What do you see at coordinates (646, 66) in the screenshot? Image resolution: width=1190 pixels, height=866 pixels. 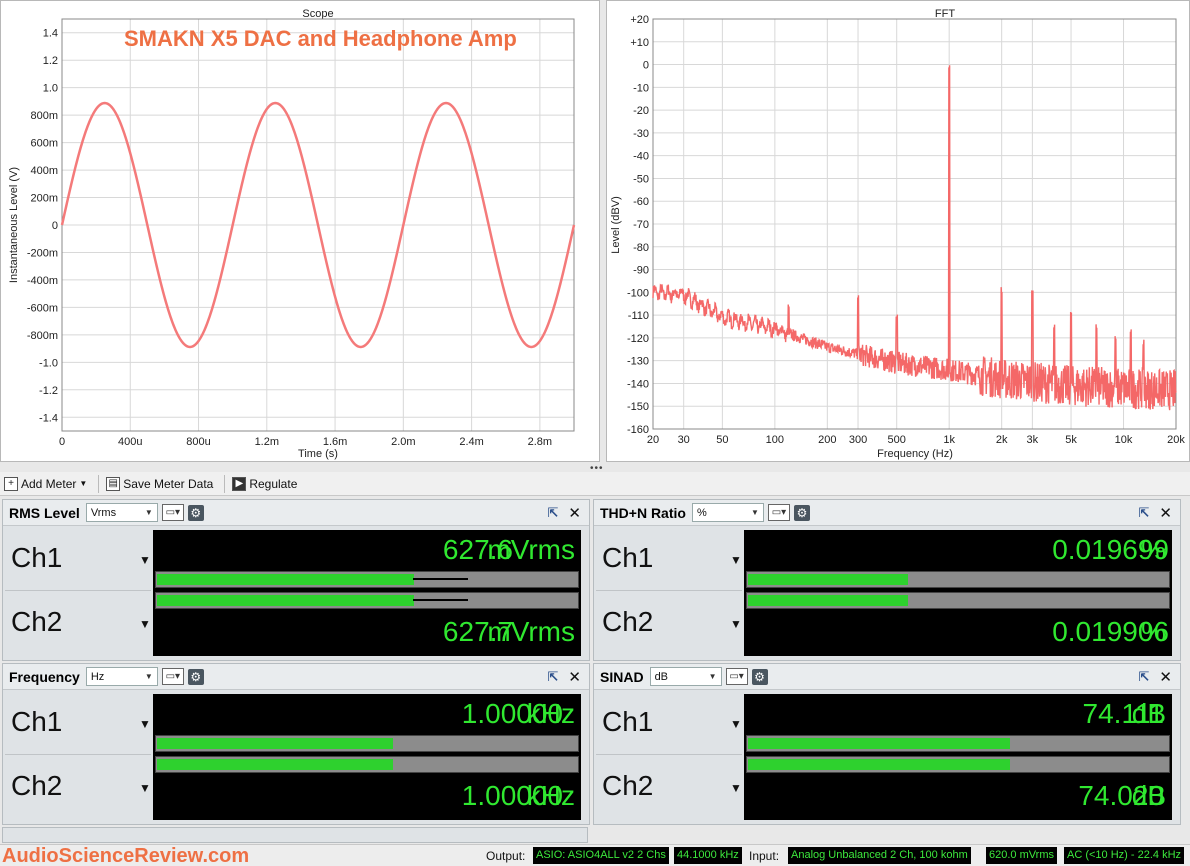 I see `fft-y-tick-label: 0` at bounding box center [646, 66].